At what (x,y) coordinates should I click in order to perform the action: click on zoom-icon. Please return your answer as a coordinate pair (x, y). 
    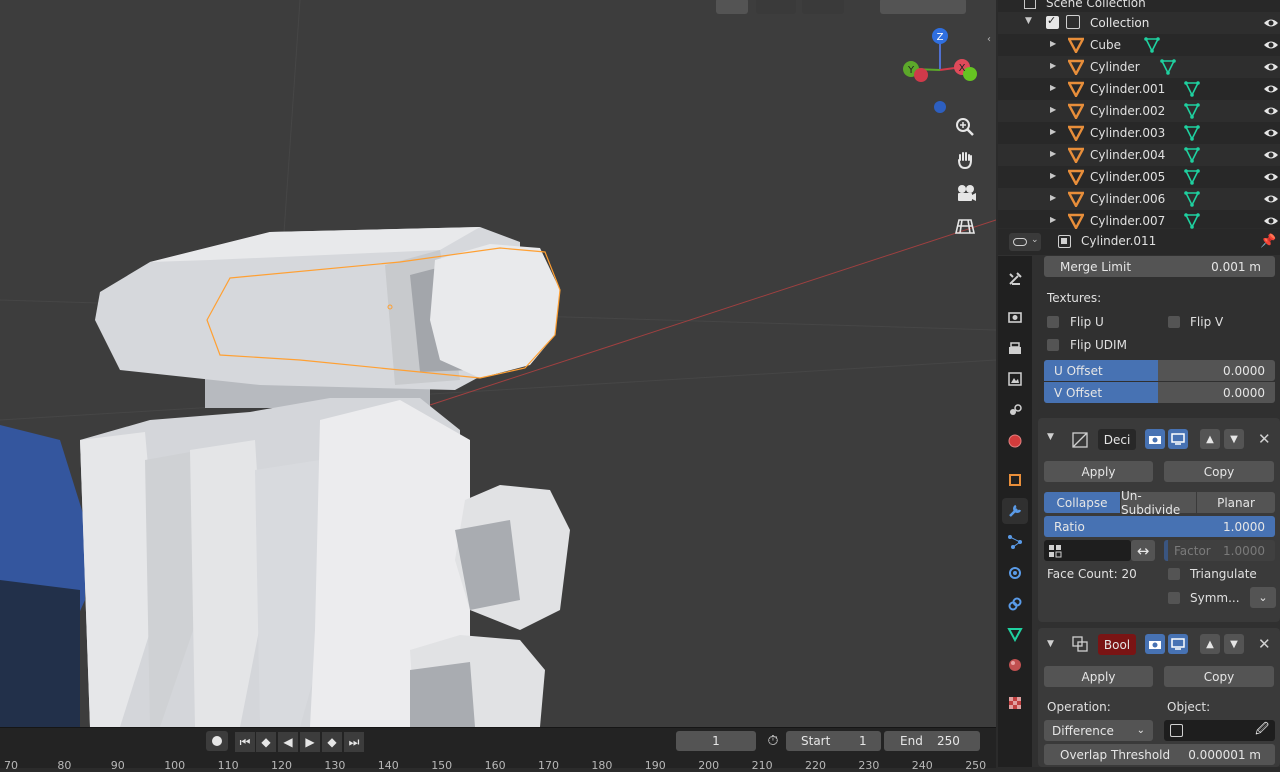
    Looking at the image, I should click on (970, 132).